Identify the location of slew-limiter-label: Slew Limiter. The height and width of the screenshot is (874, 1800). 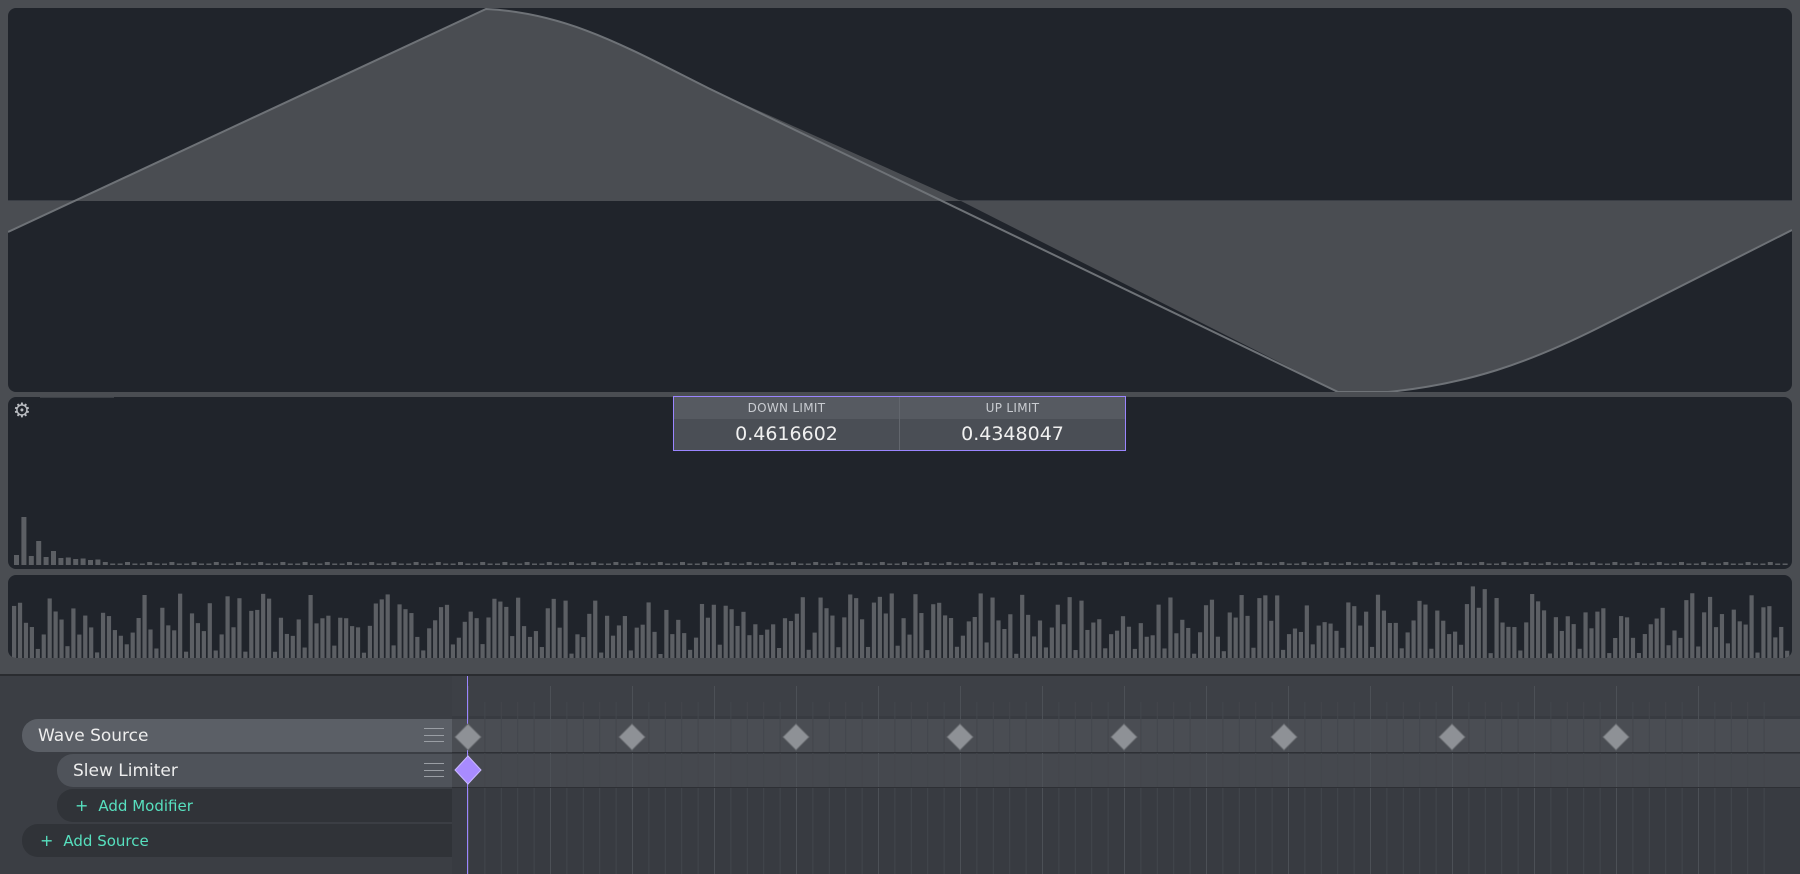
(125, 770).